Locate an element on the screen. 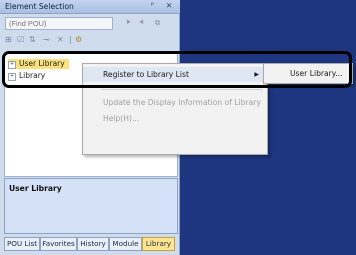 Image resolution: width=356 pixels, height=255 pixels. tab-pou-list: POU List is located at coordinates (22, 244).